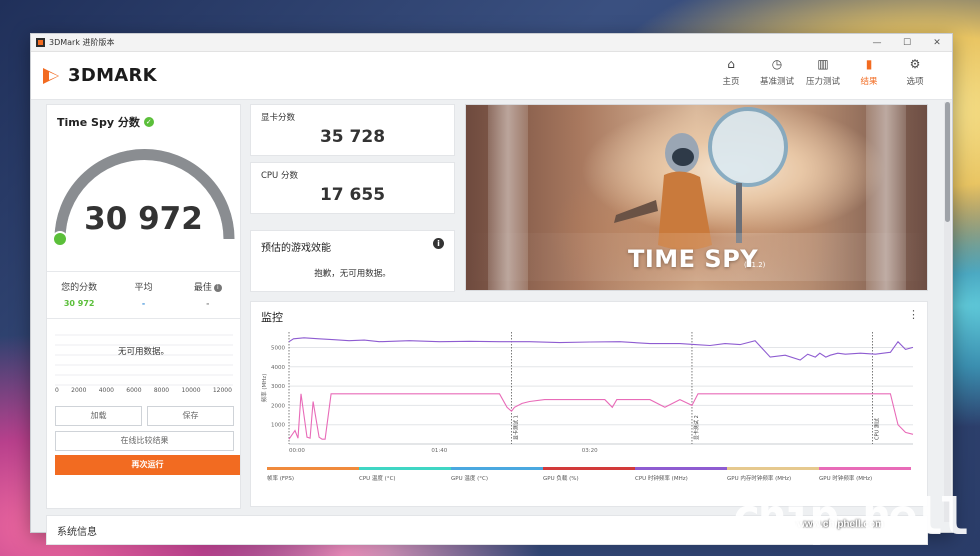 Image resolution: width=980 pixels, height=556 pixels. Describe the element at coordinates (278, 118) in the screenshot. I see `gpu-score-label: 显卡分数` at that location.